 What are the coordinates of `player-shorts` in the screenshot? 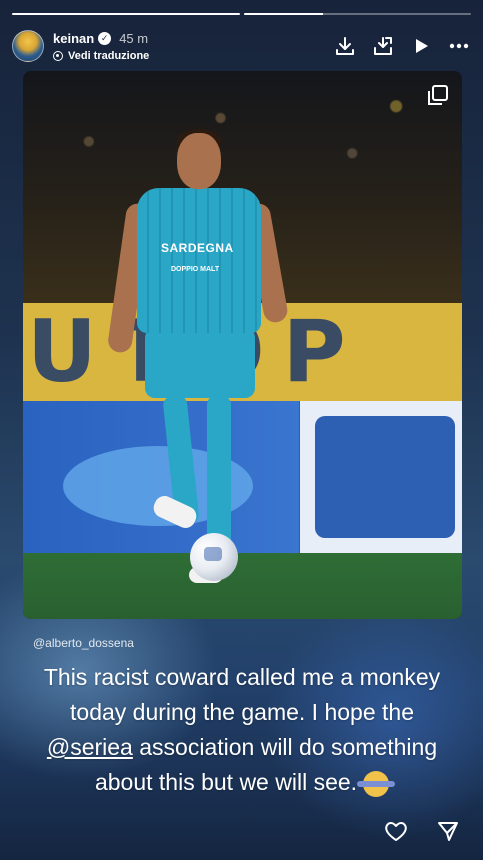 It's located at (200, 363).